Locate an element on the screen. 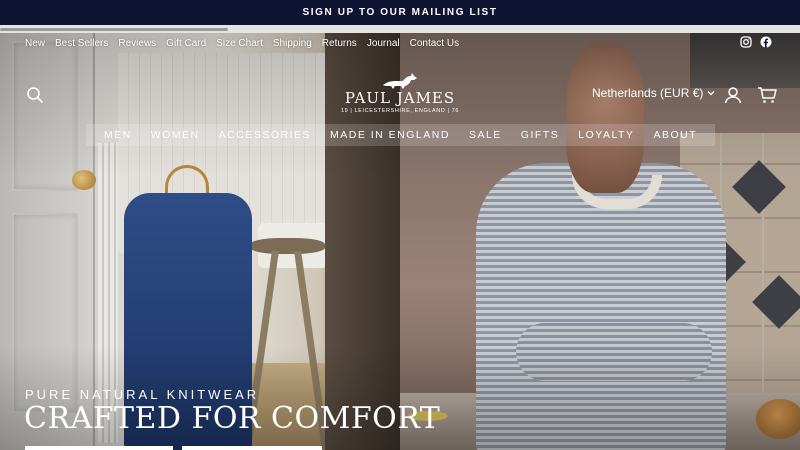 The height and width of the screenshot is (450, 800). util-link-reviews: Reviews is located at coordinates (137, 43).